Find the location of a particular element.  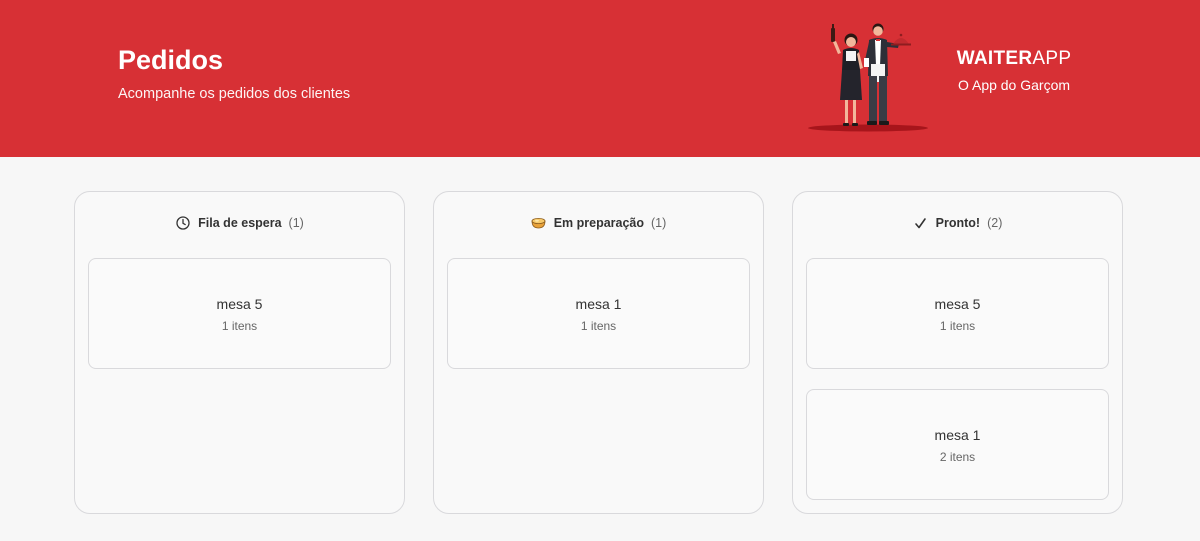

order-card: mesa 1 1 itens is located at coordinates (598, 313).